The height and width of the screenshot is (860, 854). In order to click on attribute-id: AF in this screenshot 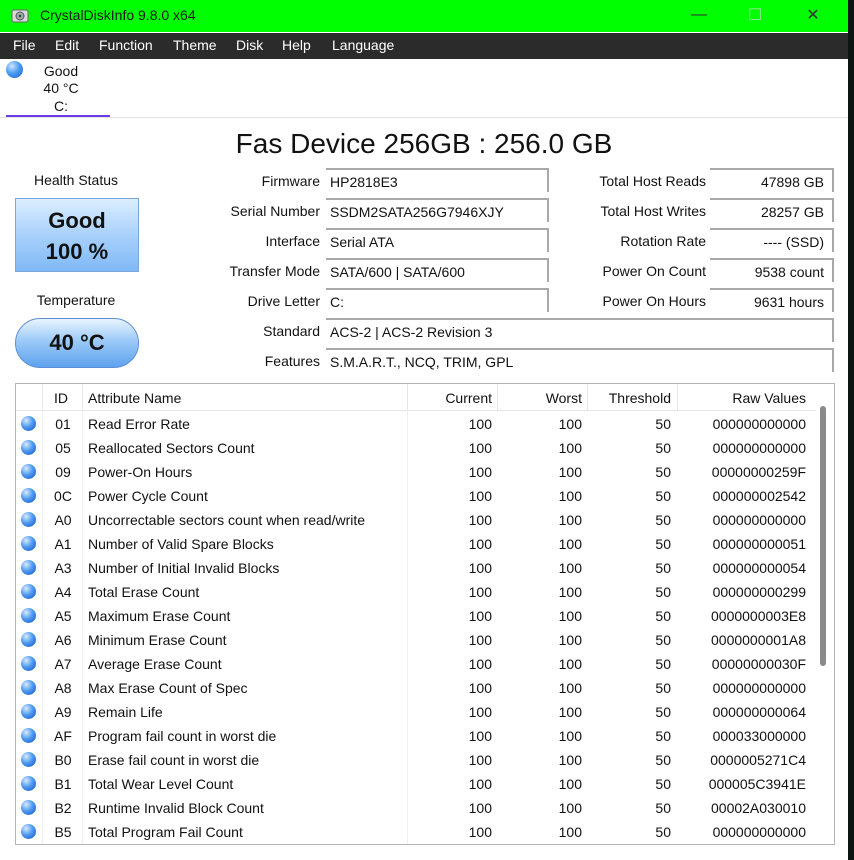, I will do `click(63, 736)`.